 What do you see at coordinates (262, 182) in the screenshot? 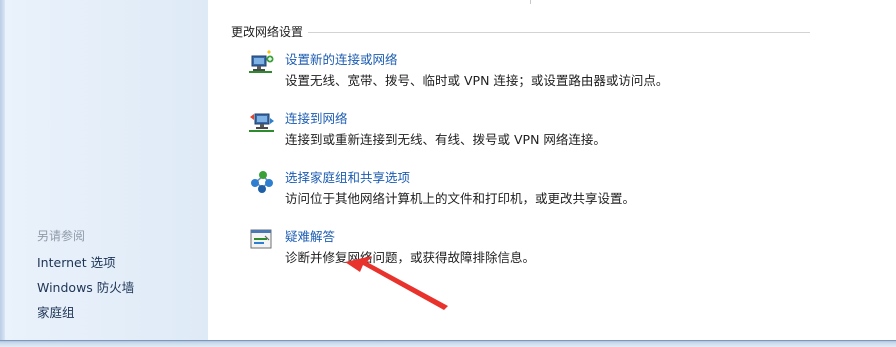
I see `homegroup-sharing-icon` at bounding box center [262, 182].